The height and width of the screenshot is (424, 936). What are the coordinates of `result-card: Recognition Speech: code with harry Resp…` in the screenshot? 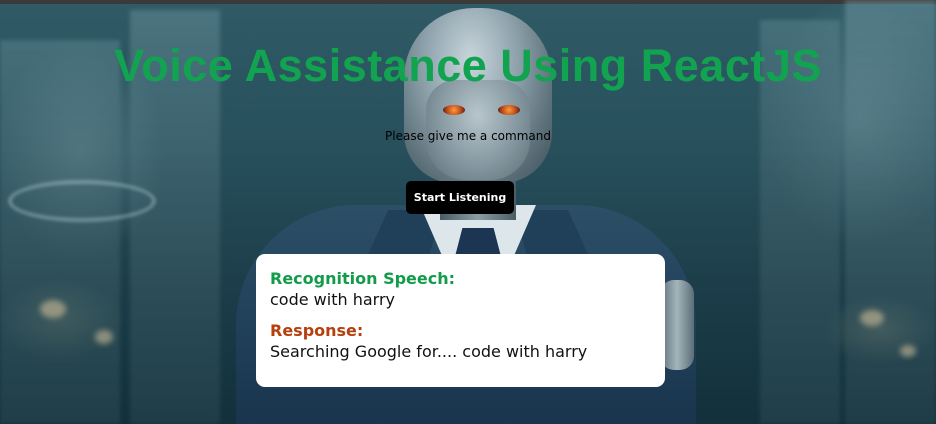 It's located at (460, 320).